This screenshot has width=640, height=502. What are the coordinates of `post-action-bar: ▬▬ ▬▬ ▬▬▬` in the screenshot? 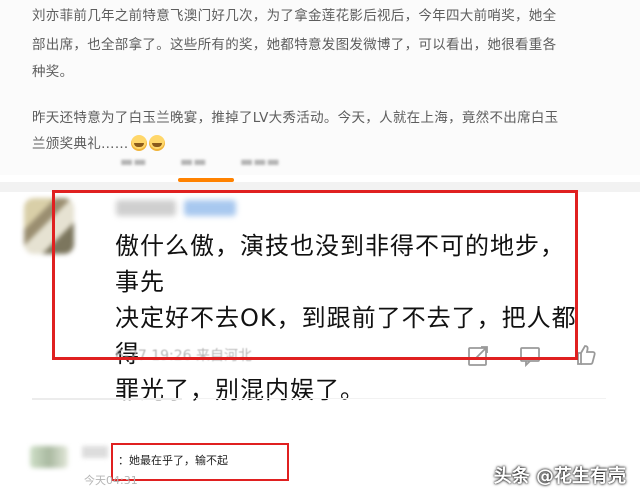 It's located at (320, 164).